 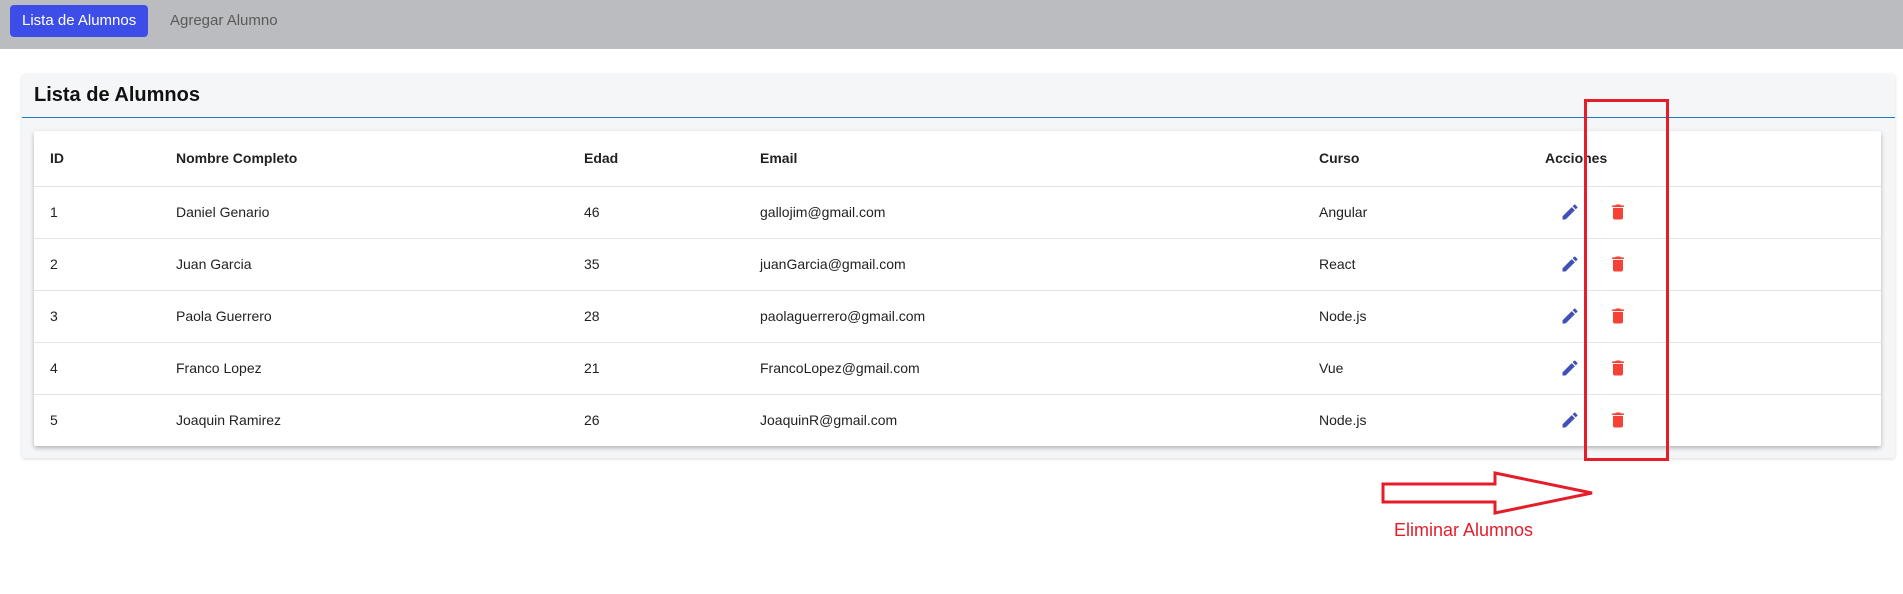 What do you see at coordinates (1023, 316) in the screenshot?
I see `cell-email: paolaguerrero@gmail.com` at bounding box center [1023, 316].